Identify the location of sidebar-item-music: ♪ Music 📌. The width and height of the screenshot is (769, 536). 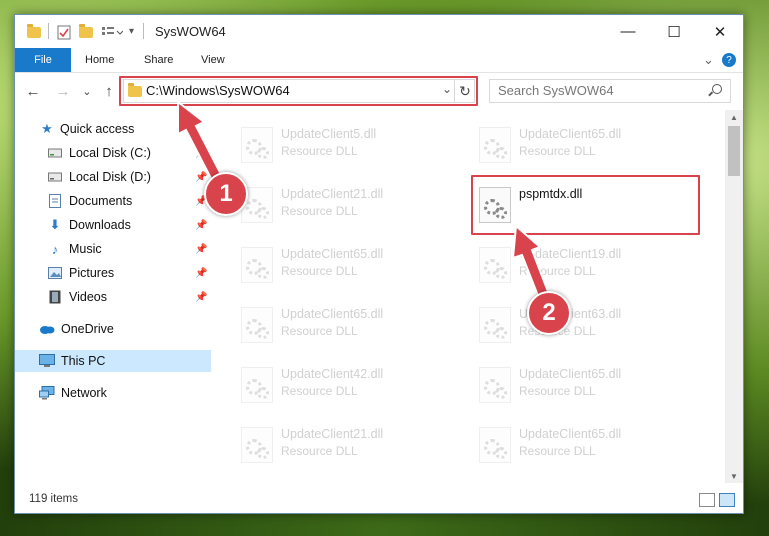
(113, 249).